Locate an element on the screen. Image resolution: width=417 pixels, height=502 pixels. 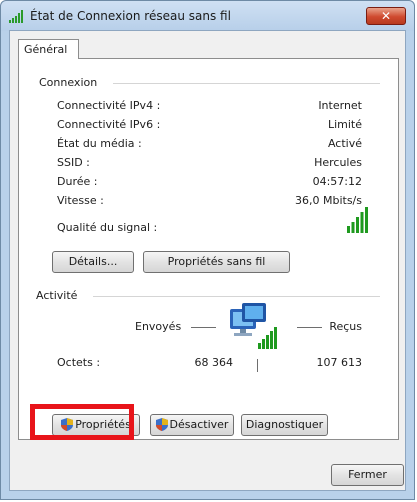
title-bar: État de Connexion réseau sans fil ✕ is located at coordinates (207, 16).